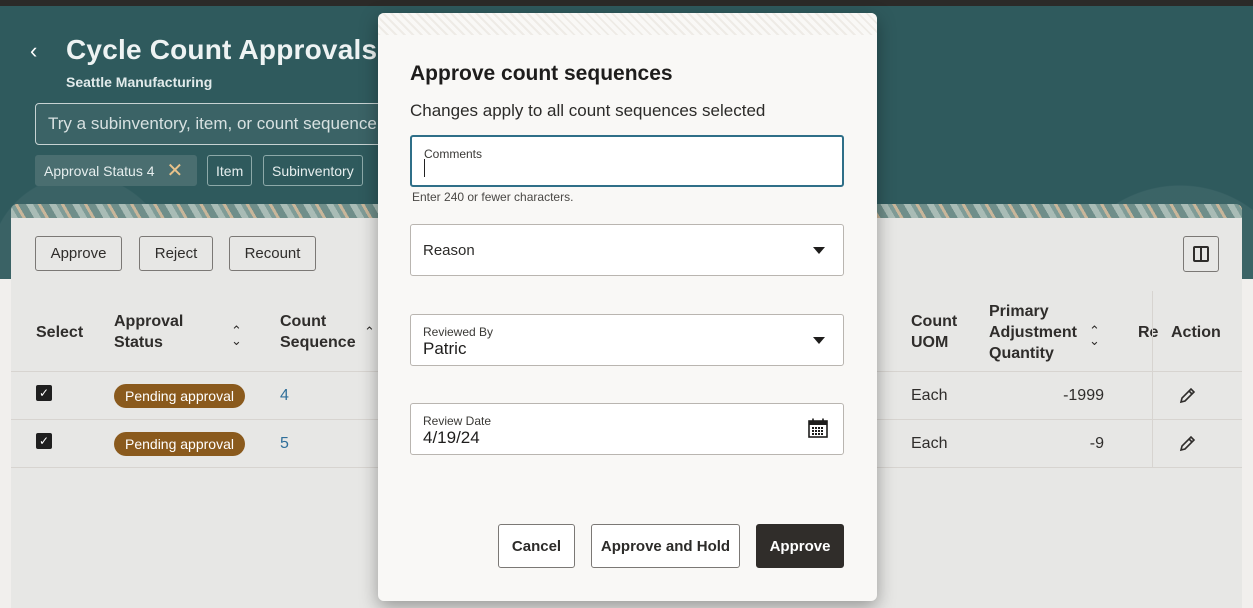  I want to click on calendar-icon, so click(818, 428).